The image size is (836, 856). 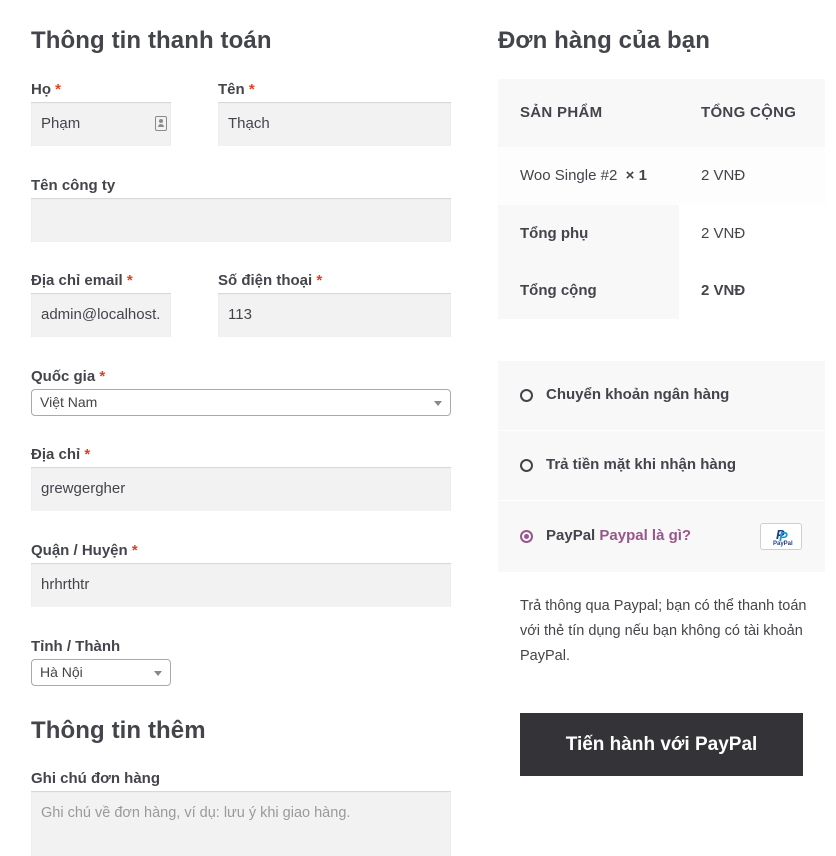 What do you see at coordinates (749, 112) in the screenshot?
I see `col-total-header: TỔNG CỘNG` at bounding box center [749, 112].